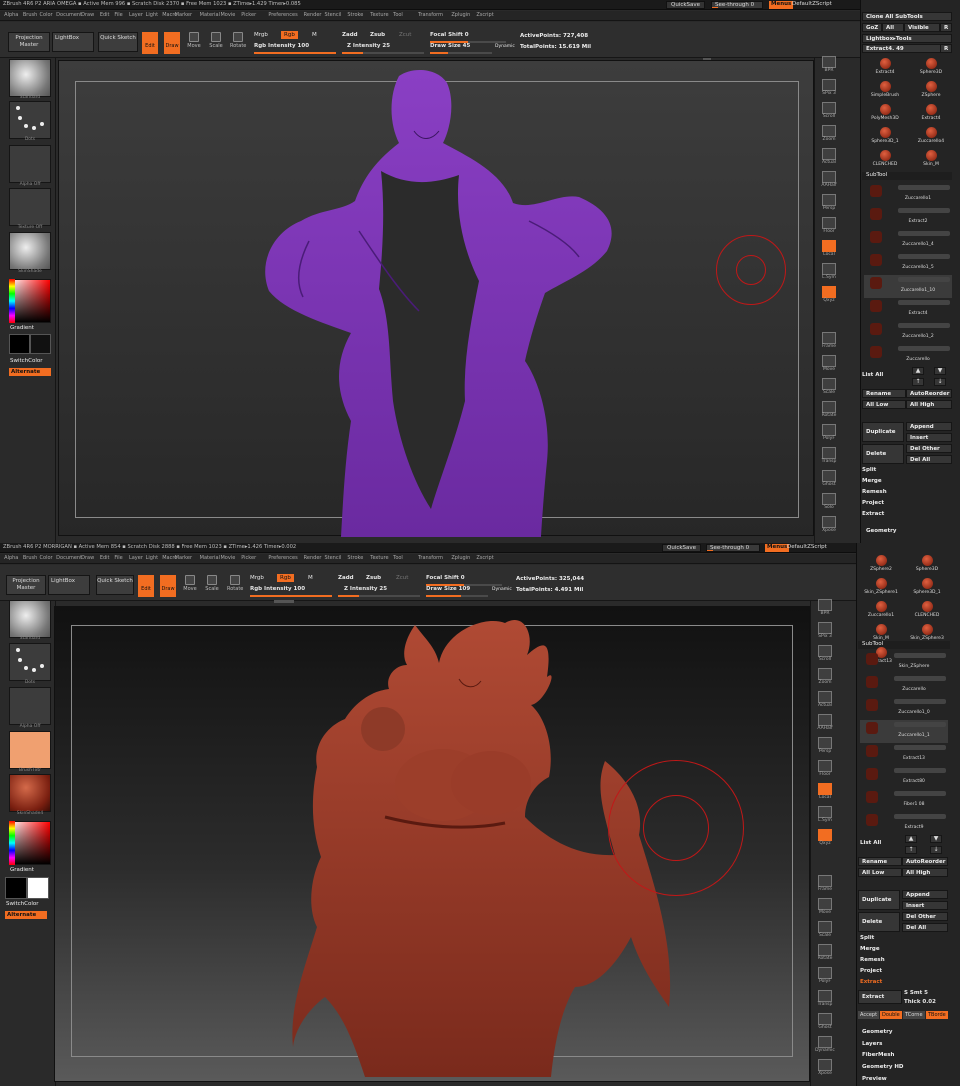 This screenshot has width=960, height=1086. Describe the element at coordinates (12, 301) in the screenshot. I see `hue-strip` at that location.